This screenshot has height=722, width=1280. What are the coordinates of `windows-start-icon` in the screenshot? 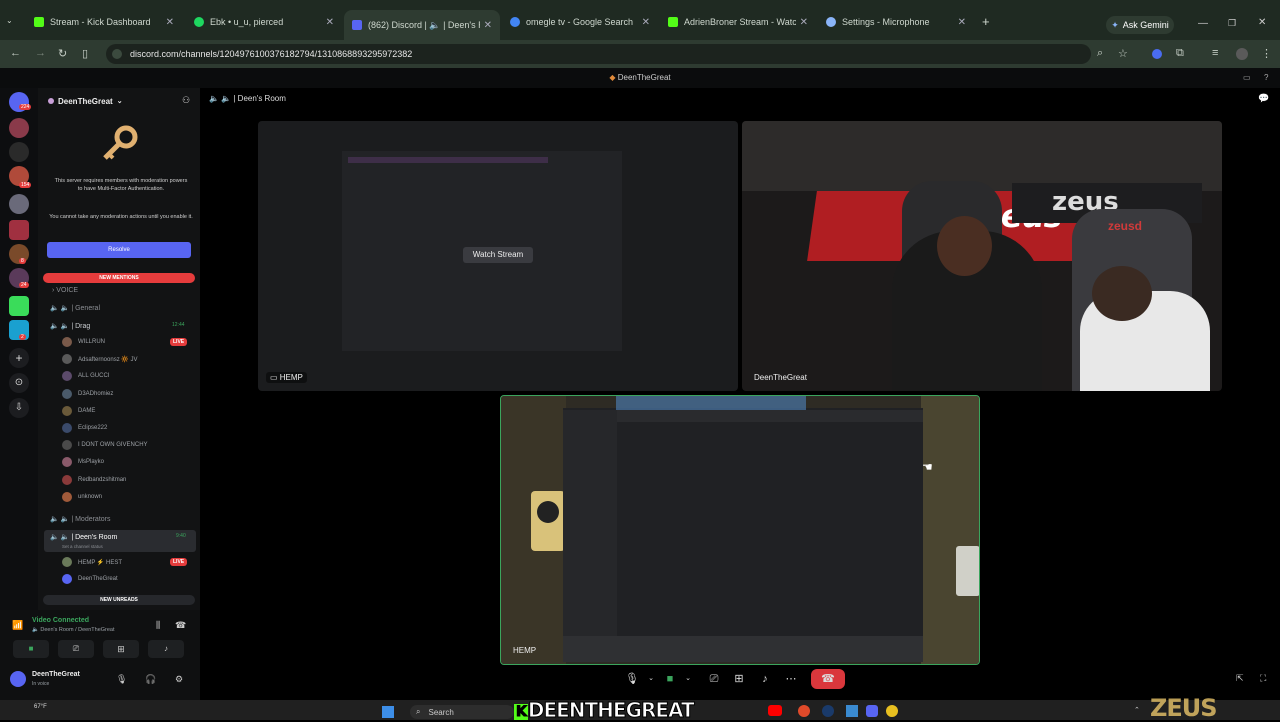 It's located at (388, 712).